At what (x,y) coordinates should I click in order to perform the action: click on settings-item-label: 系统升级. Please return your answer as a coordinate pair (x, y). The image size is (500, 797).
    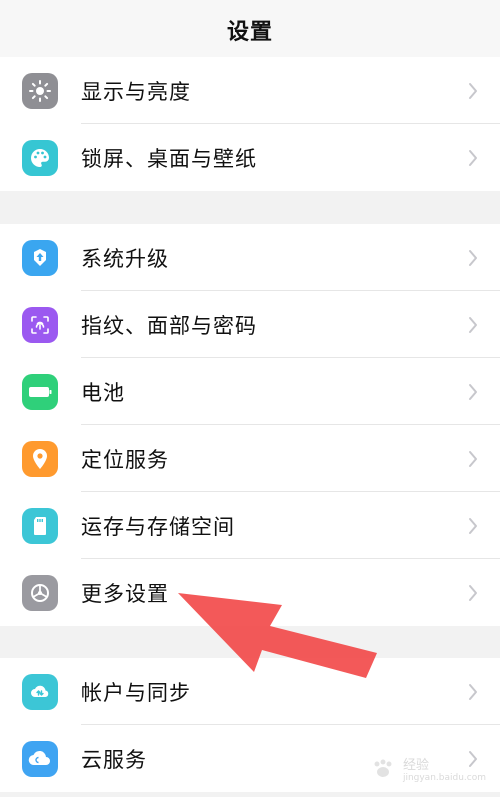
    Looking at the image, I should click on (125, 258).